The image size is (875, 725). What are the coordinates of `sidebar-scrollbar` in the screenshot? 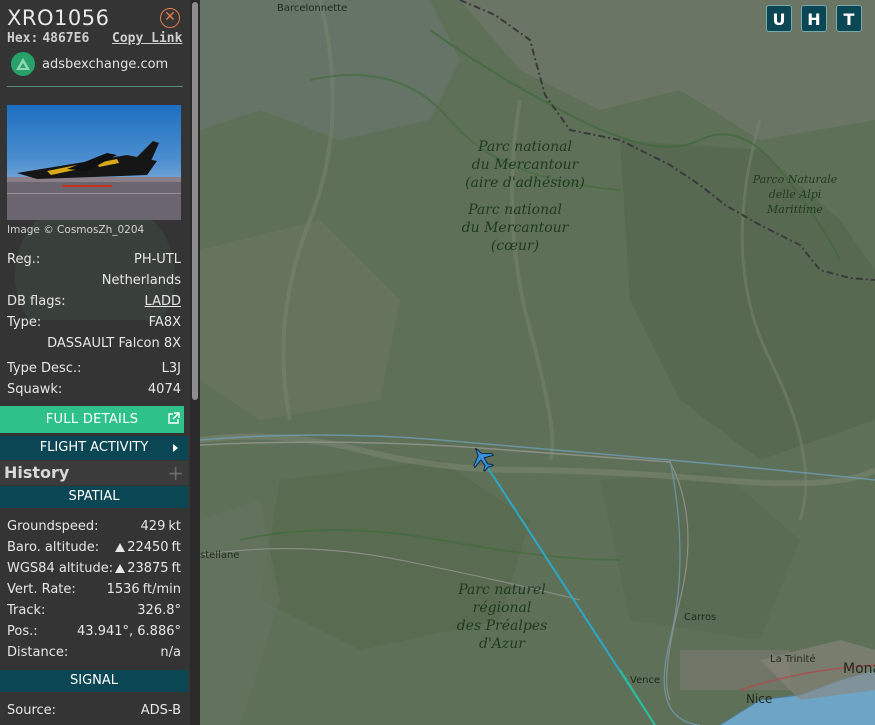 It's located at (195, 362).